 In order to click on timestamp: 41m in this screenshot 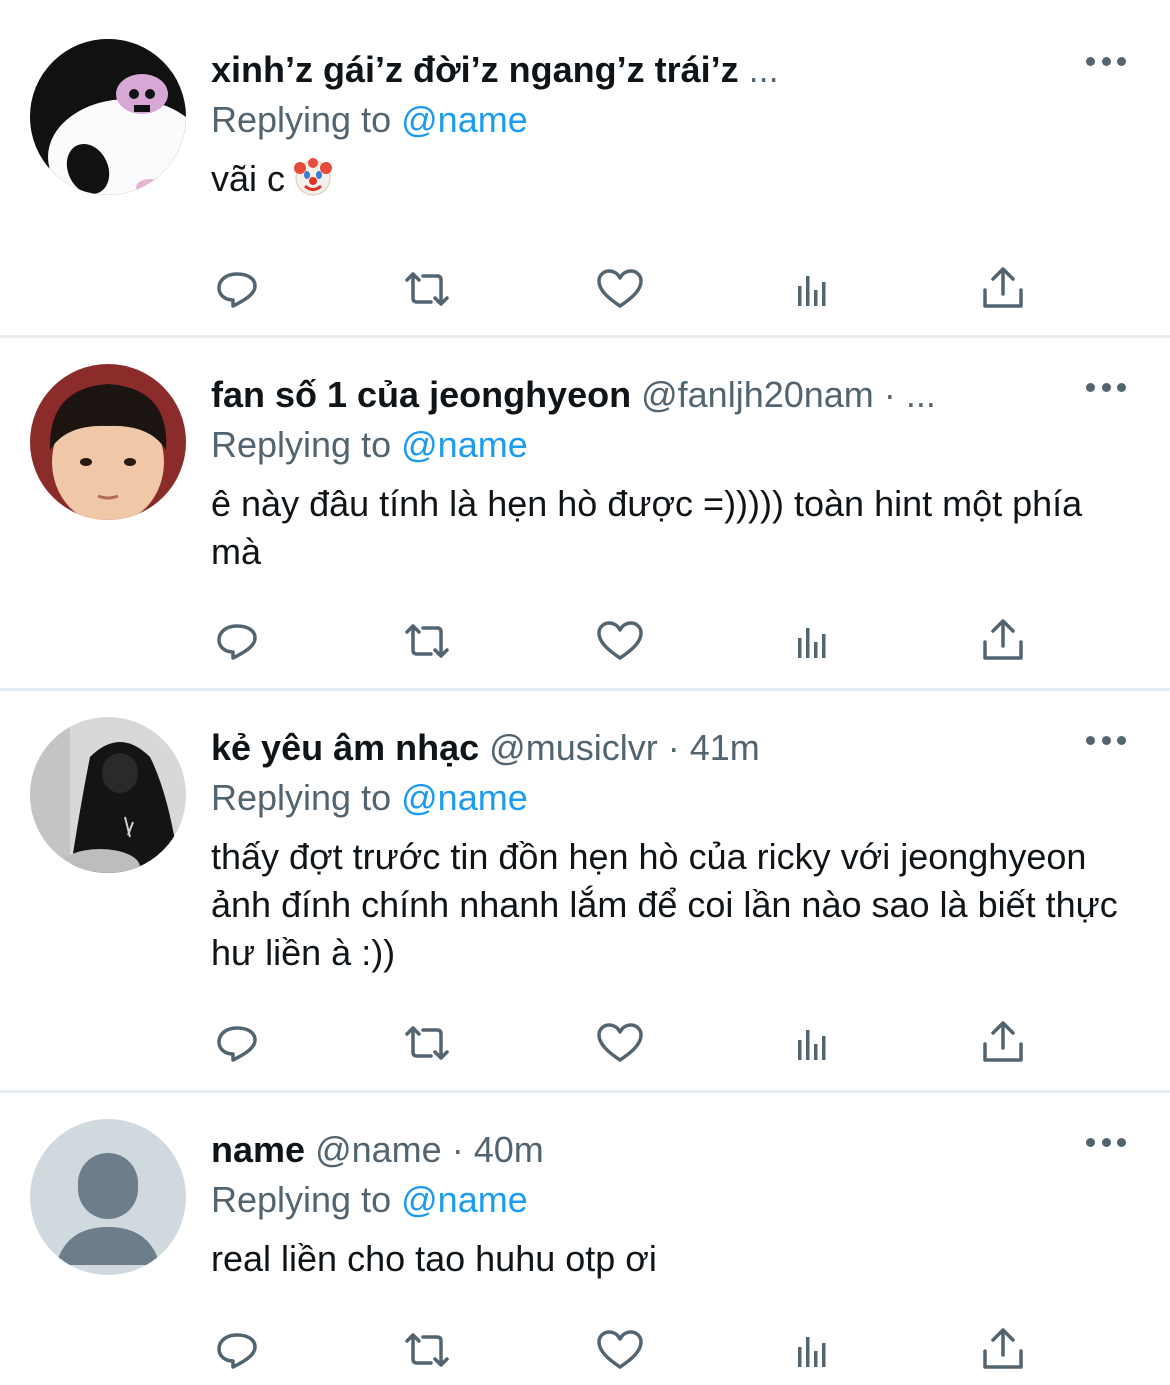, I will do `click(725, 747)`.